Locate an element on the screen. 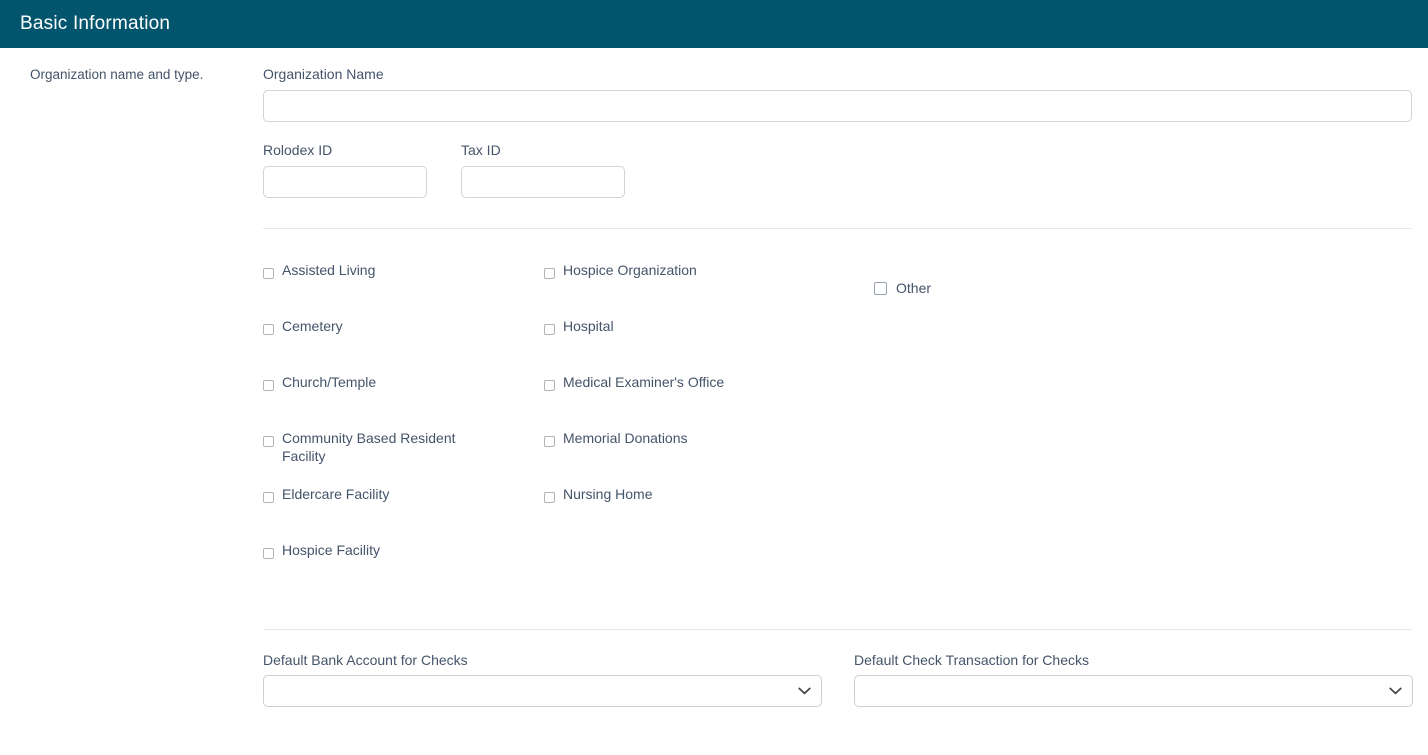 The height and width of the screenshot is (755, 1428). checkbox-assisted-living is located at coordinates (268, 273).